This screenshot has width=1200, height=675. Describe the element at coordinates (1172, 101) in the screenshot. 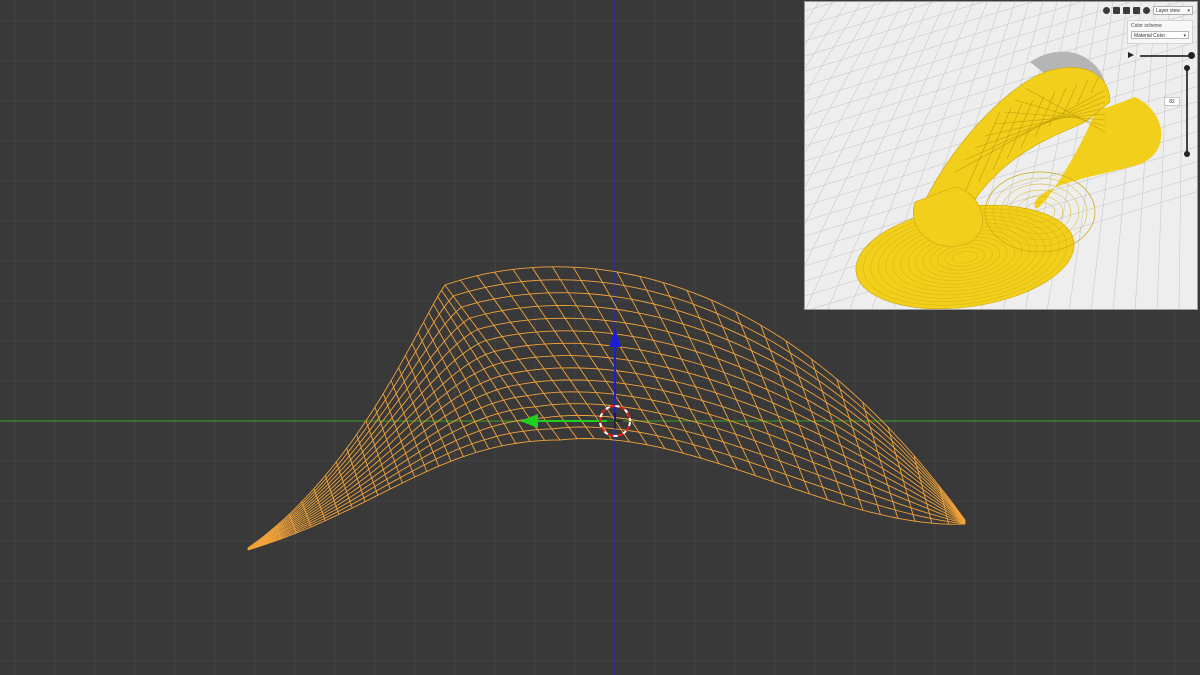

I see `layer-number-box: 82` at that location.